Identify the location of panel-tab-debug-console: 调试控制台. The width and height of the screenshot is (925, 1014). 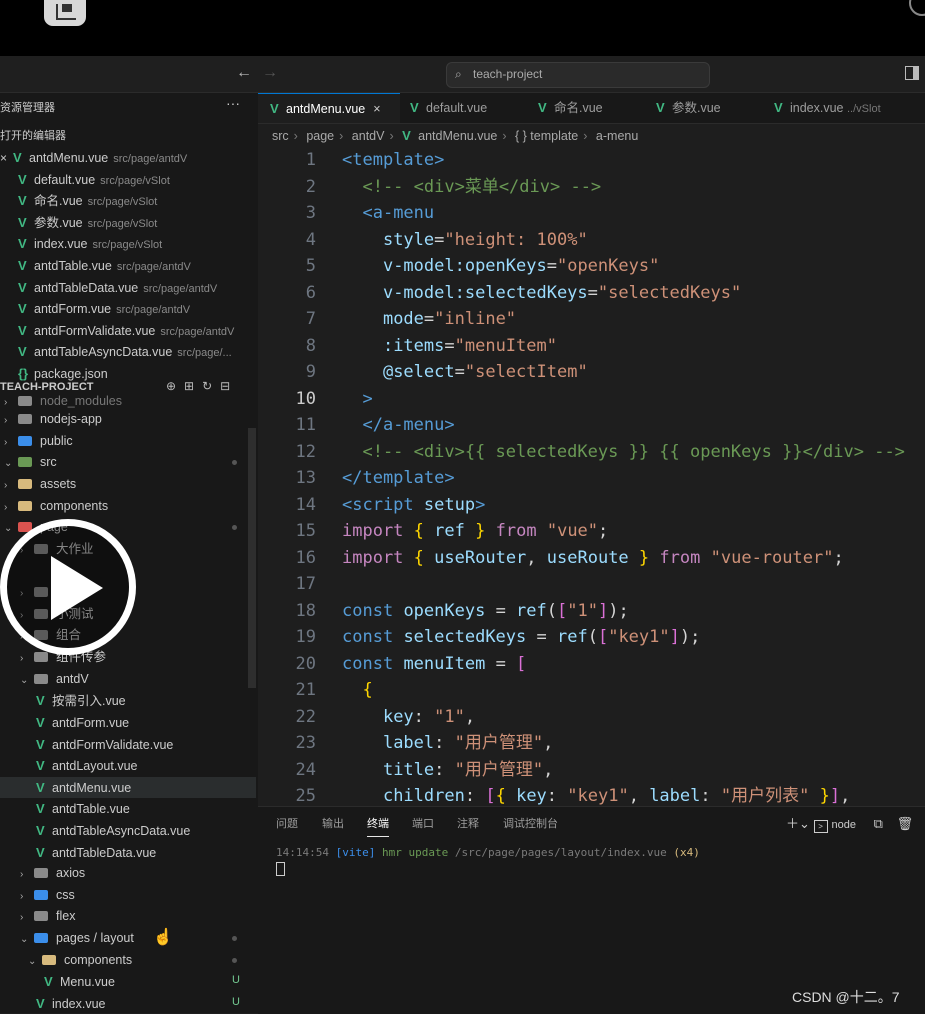
(530, 823).